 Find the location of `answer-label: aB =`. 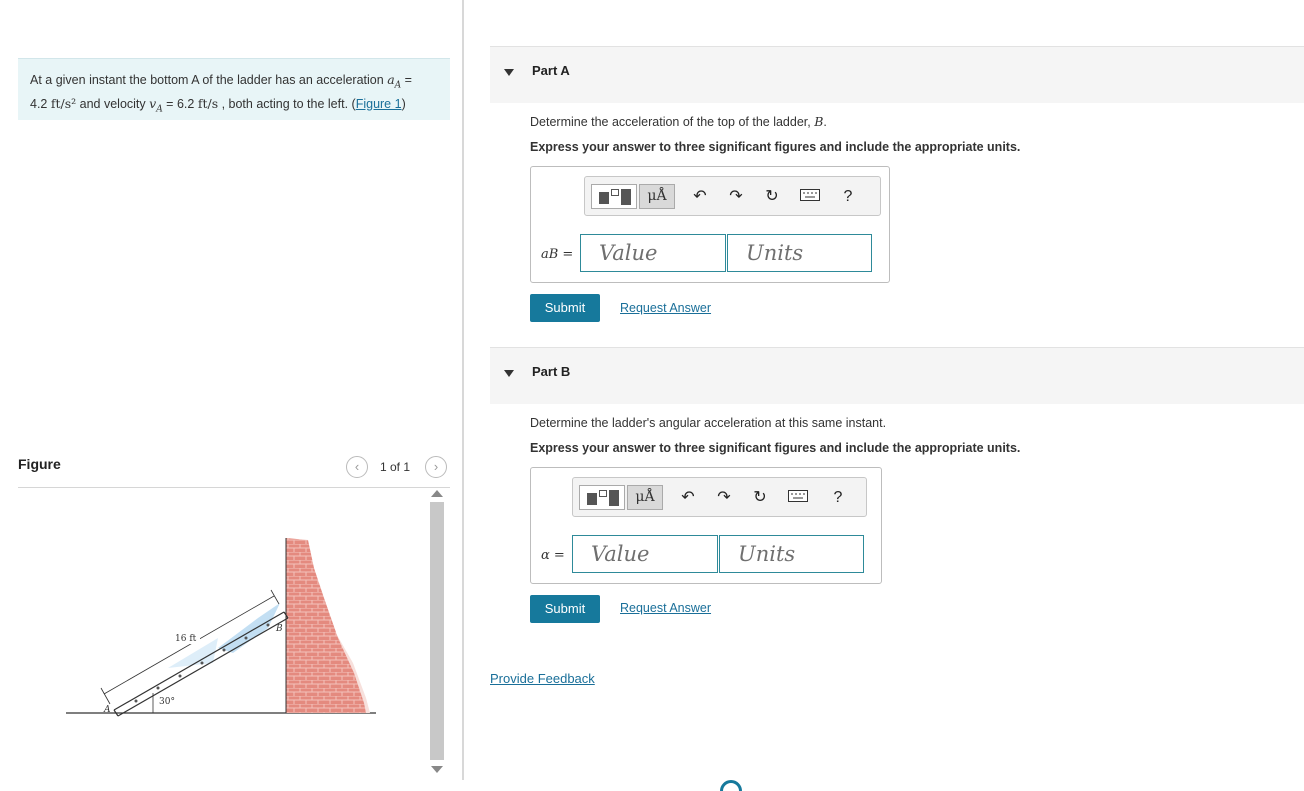

answer-label: aB = is located at coordinates (557, 254).